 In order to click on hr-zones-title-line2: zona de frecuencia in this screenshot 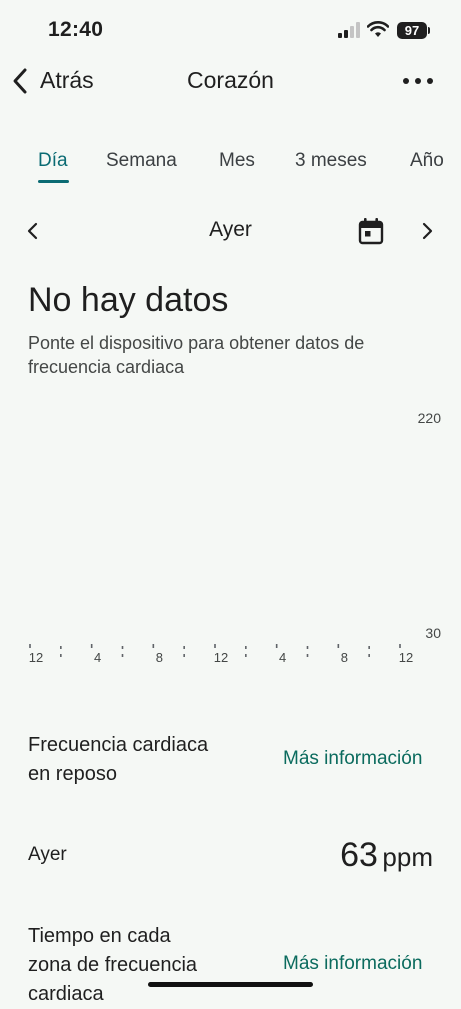, I will do `click(113, 965)`.